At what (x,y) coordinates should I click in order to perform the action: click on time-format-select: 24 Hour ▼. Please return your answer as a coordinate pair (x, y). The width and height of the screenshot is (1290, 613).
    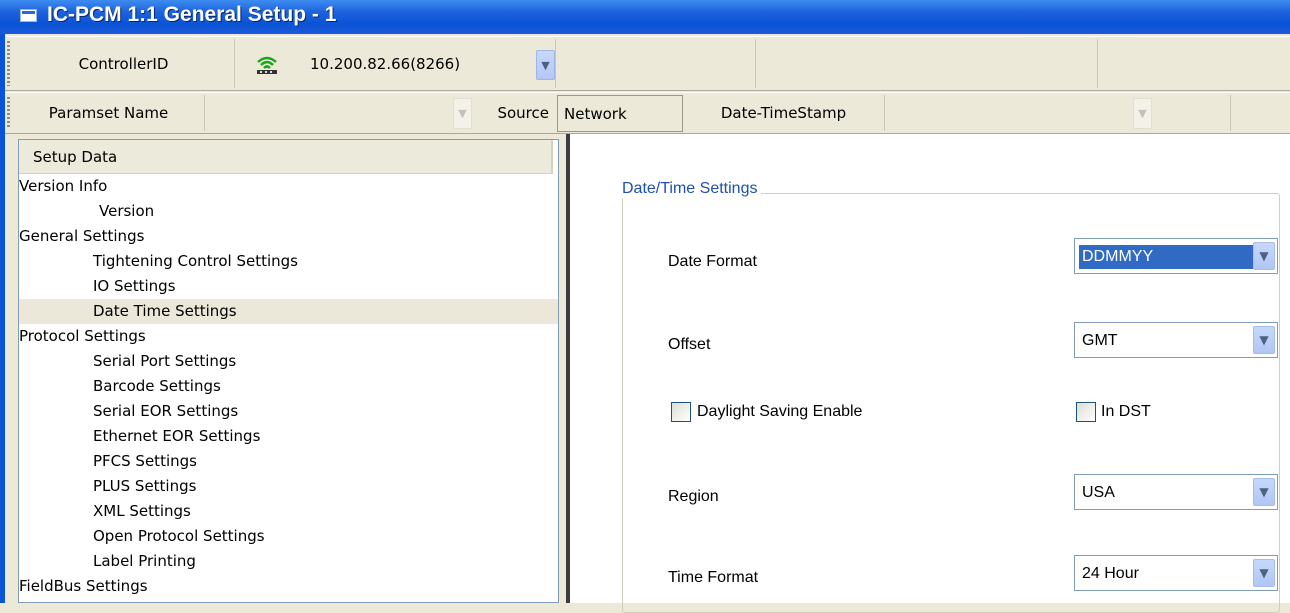
    Looking at the image, I should click on (1176, 573).